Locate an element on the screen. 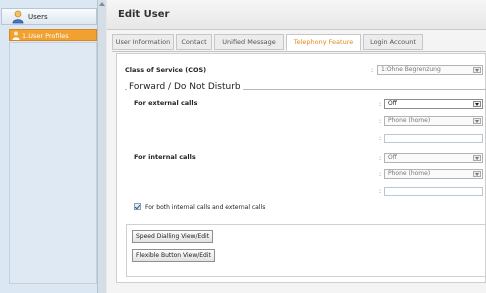  sidebar-scrollbar is located at coordinates (101, 146).